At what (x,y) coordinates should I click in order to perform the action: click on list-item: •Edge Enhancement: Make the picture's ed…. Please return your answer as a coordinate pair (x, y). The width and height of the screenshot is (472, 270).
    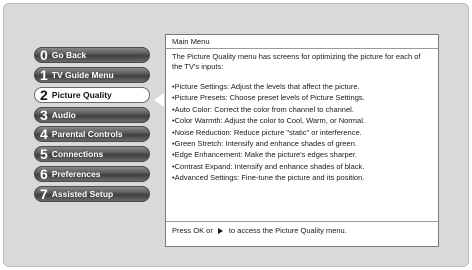
    Looking at the image, I should click on (265, 155).